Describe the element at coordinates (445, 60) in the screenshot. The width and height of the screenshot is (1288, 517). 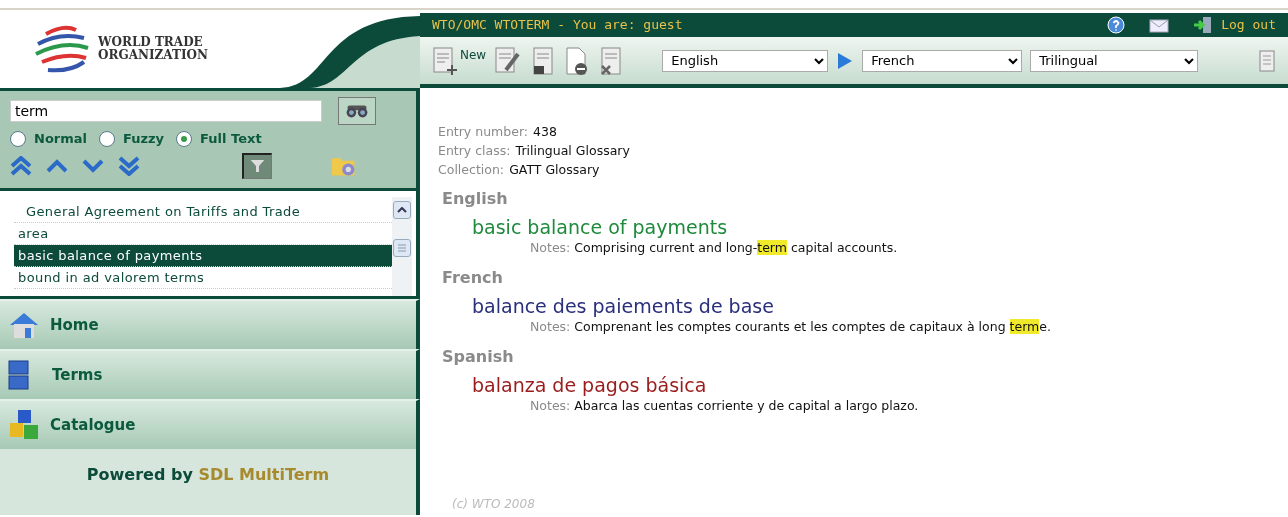
I see `new-document-icon` at that location.